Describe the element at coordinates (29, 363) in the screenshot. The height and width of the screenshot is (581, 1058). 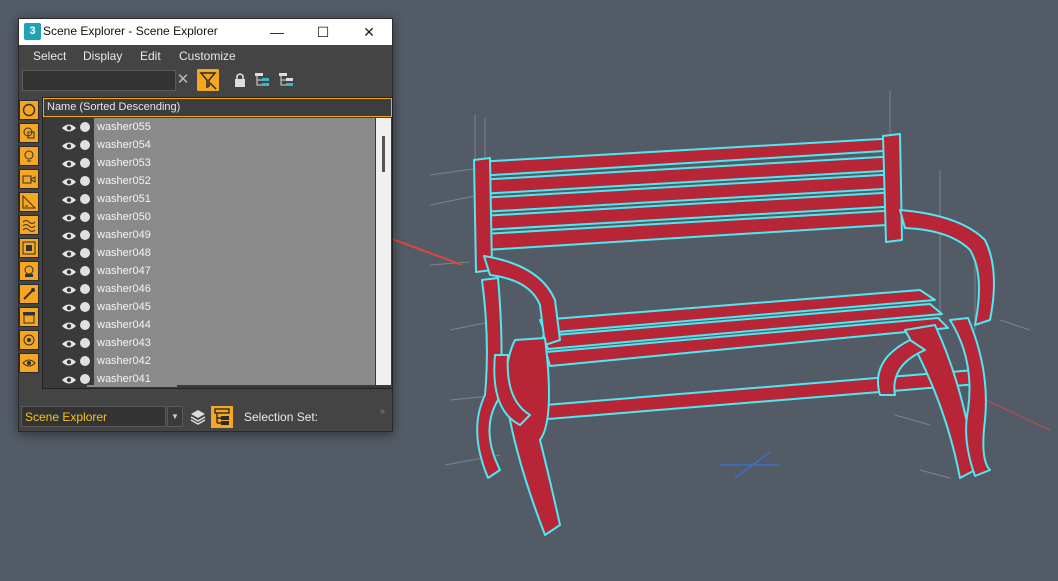
I see `hidden-eye-icon` at that location.